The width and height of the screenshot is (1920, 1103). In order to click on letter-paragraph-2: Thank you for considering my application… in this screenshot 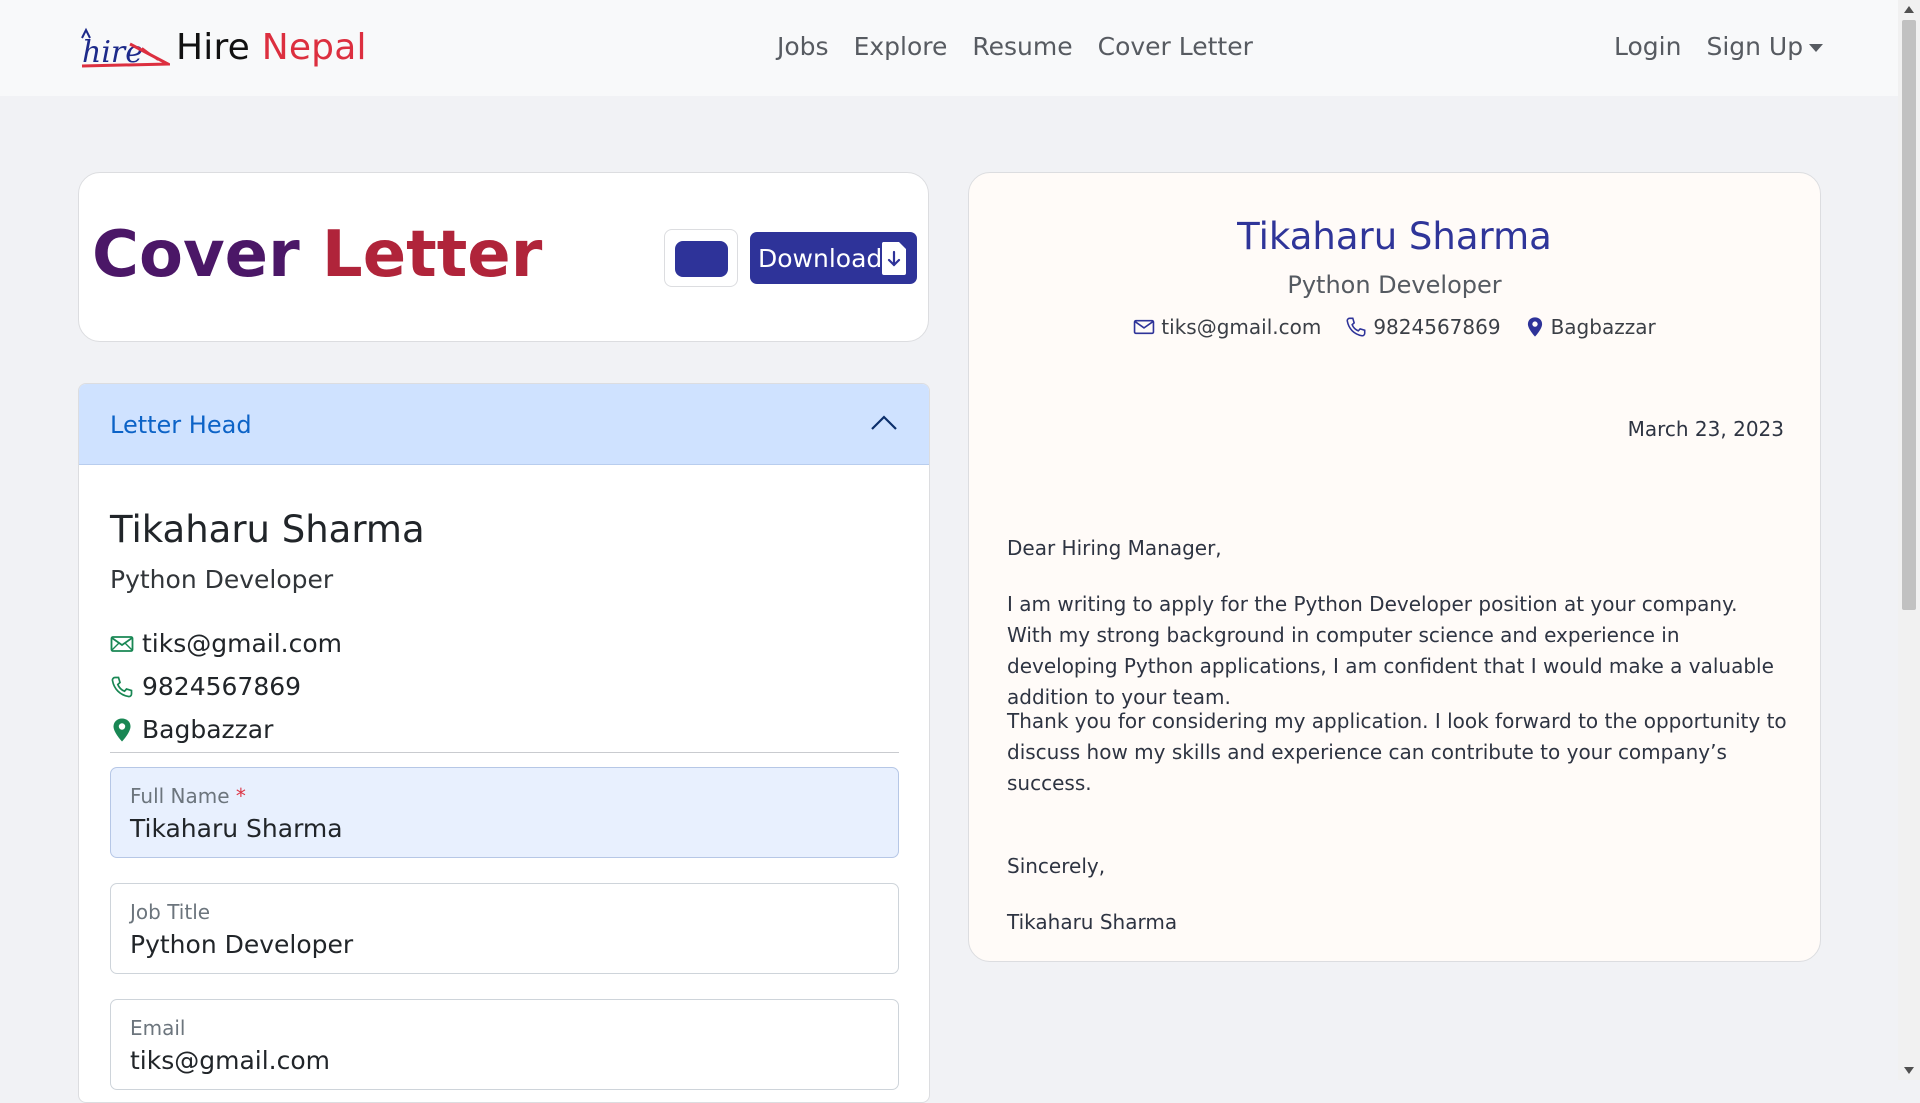, I will do `click(1397, 752)`.